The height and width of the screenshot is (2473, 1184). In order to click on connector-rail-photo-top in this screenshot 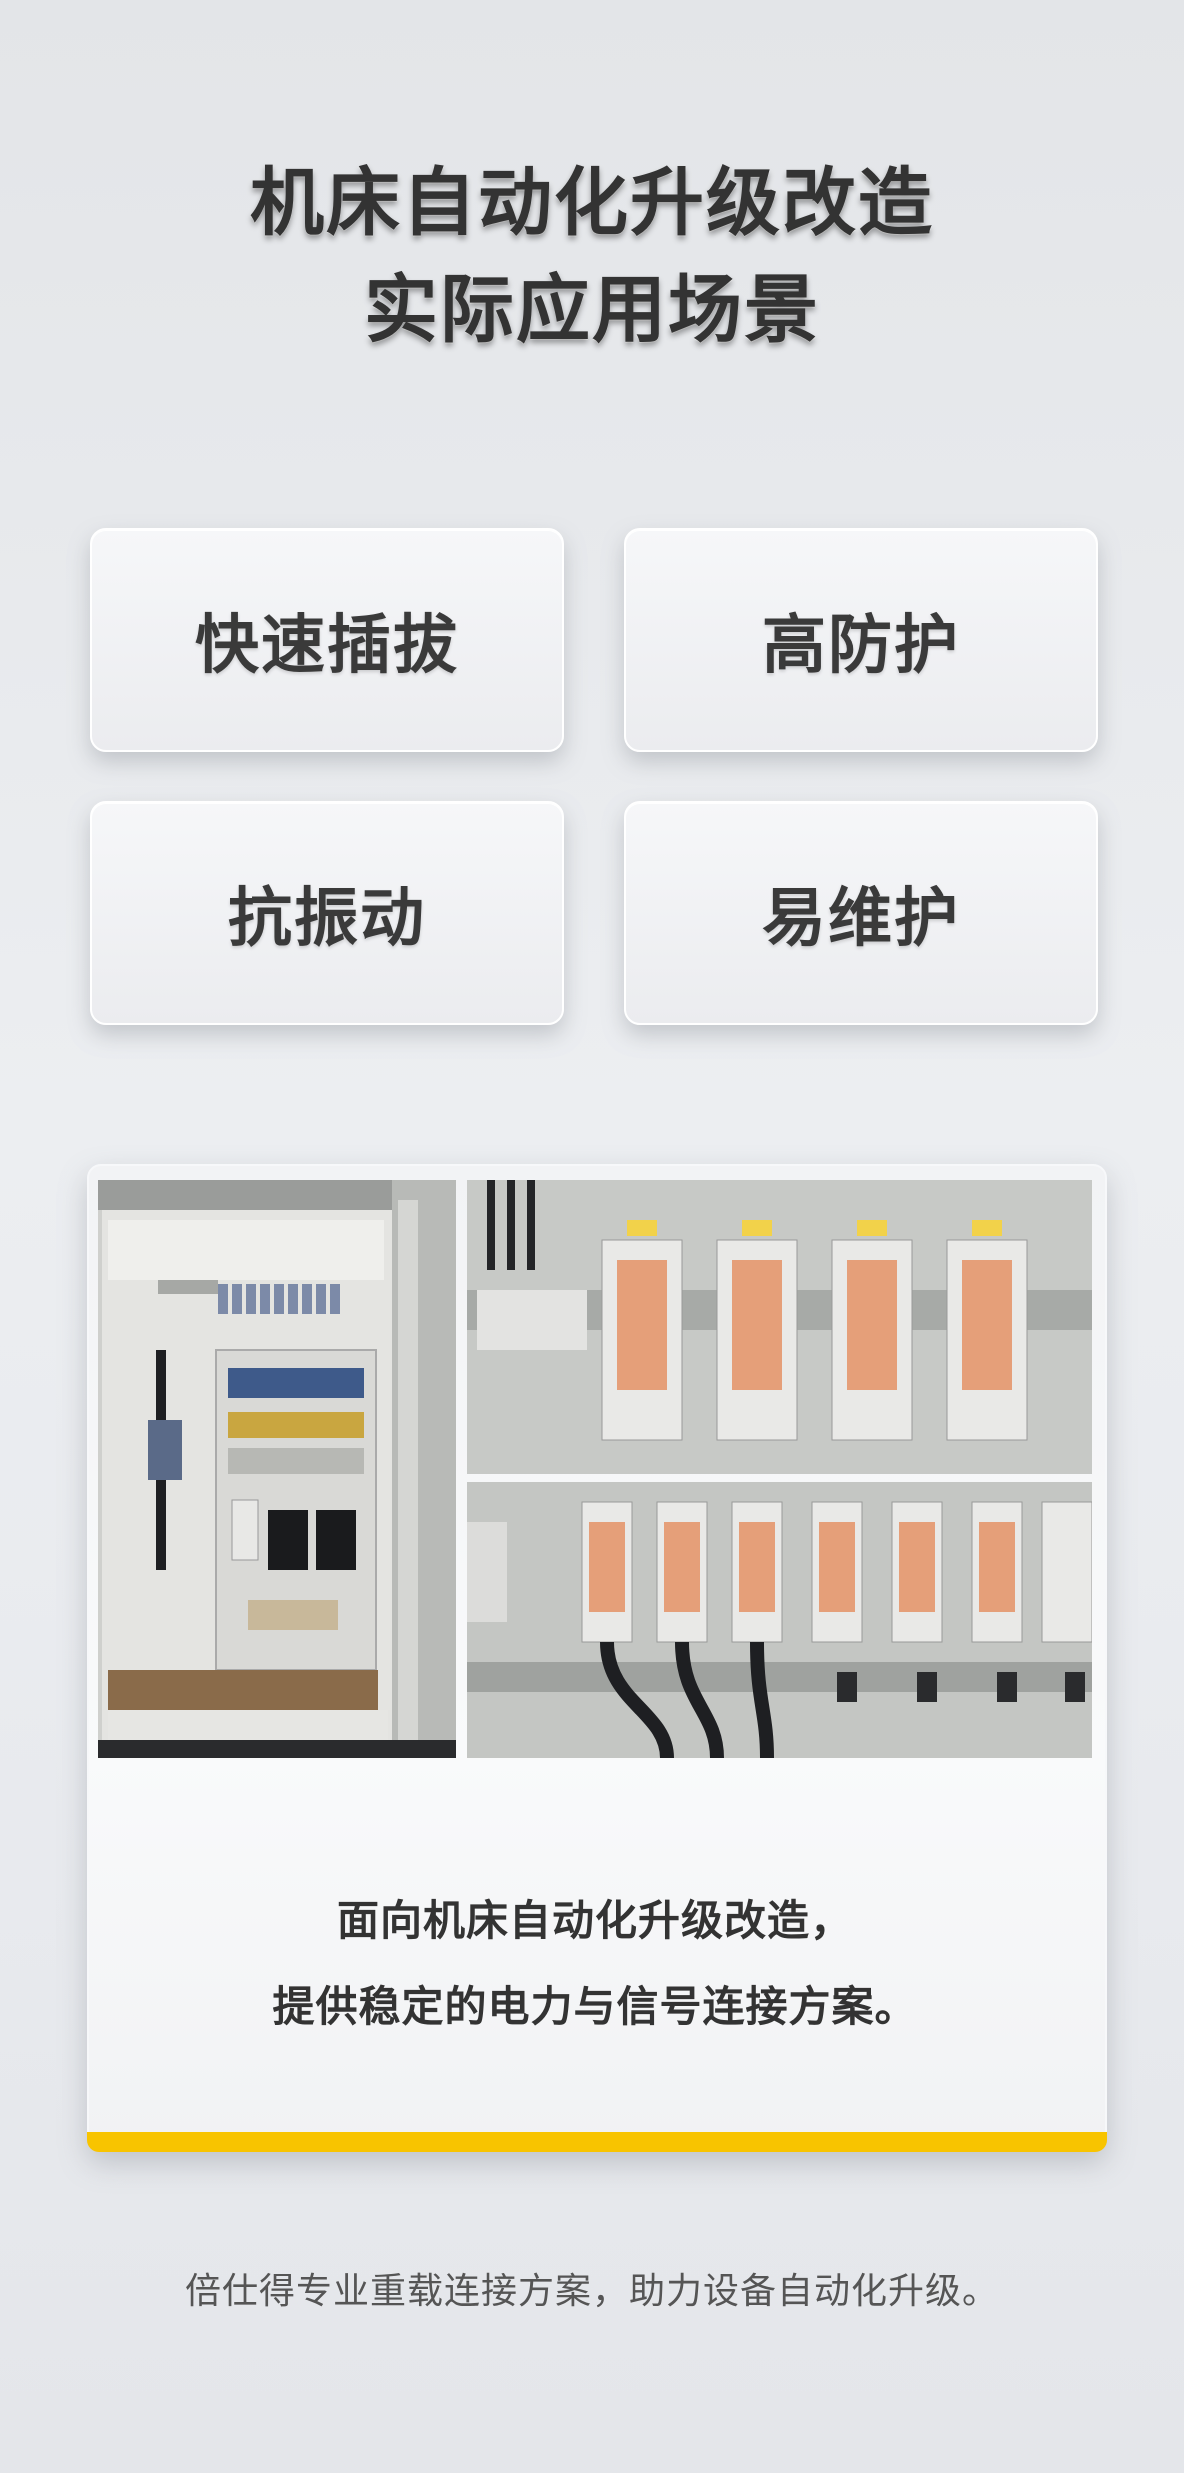, I will do `click(779, 1327)`.